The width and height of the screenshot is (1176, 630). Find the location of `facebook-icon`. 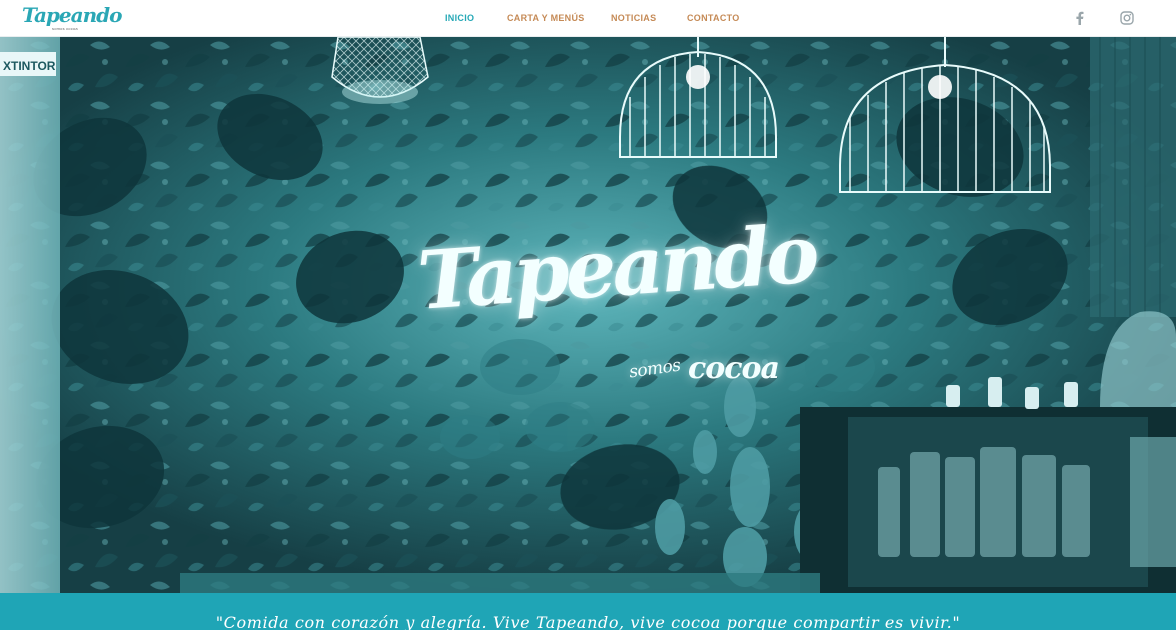

facebook-icon is located at coordinates (1080, 18).